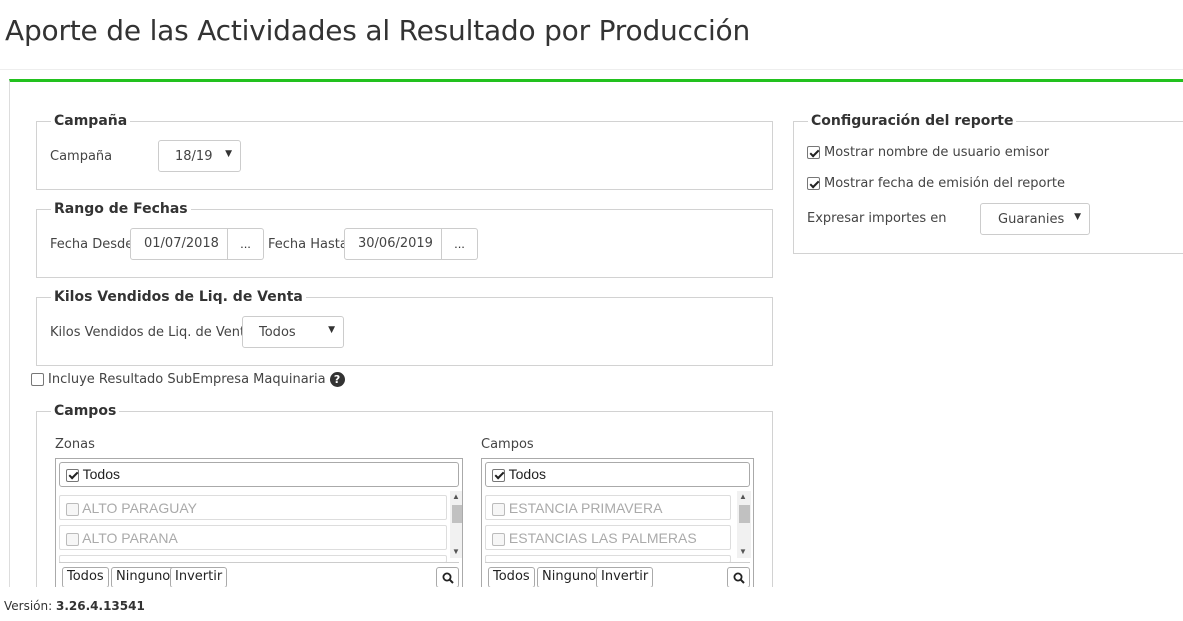 Image resolution: width=1183 pixels, height=621 pixels. What do you see at coordinates (744, 524) in the screenshot?
I see `campos-scrollbar: ▲ ▼` at bounding box center [744, 524].